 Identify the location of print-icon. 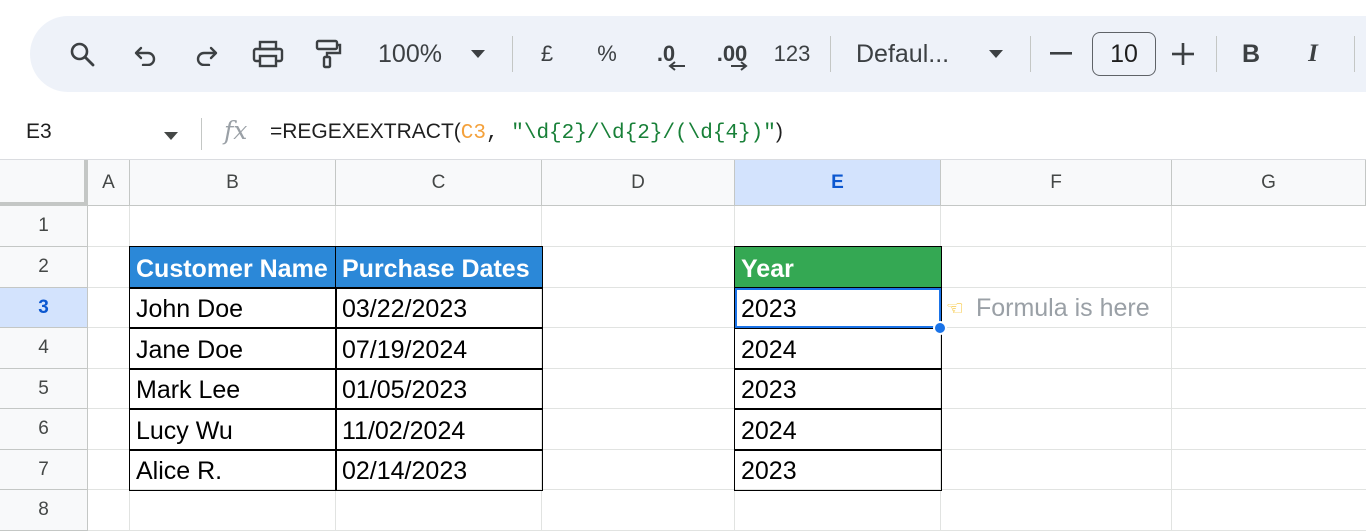
(268, 54).